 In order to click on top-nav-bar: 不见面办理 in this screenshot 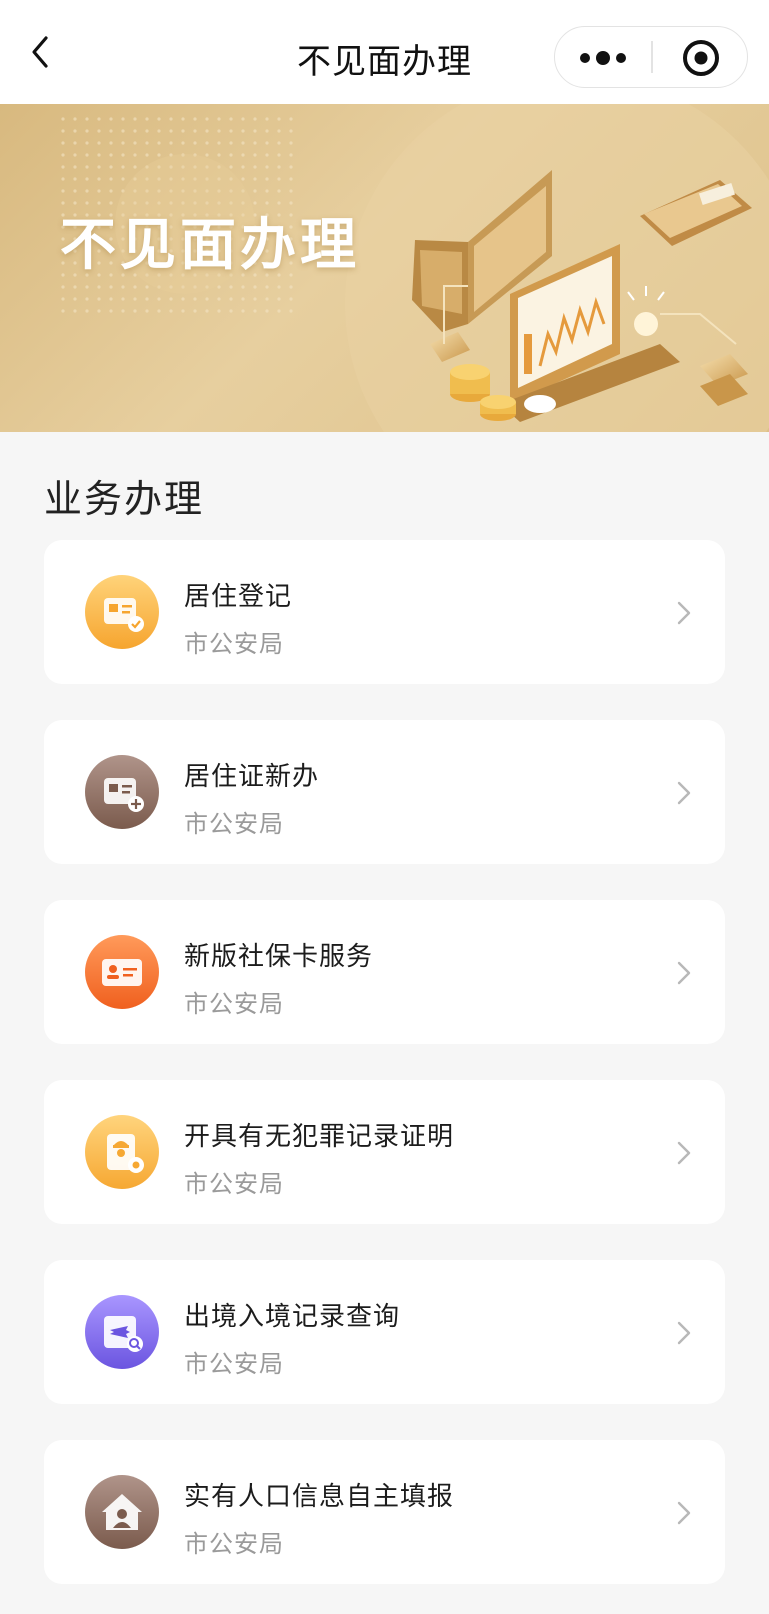, I will do `click(384, 52)`.